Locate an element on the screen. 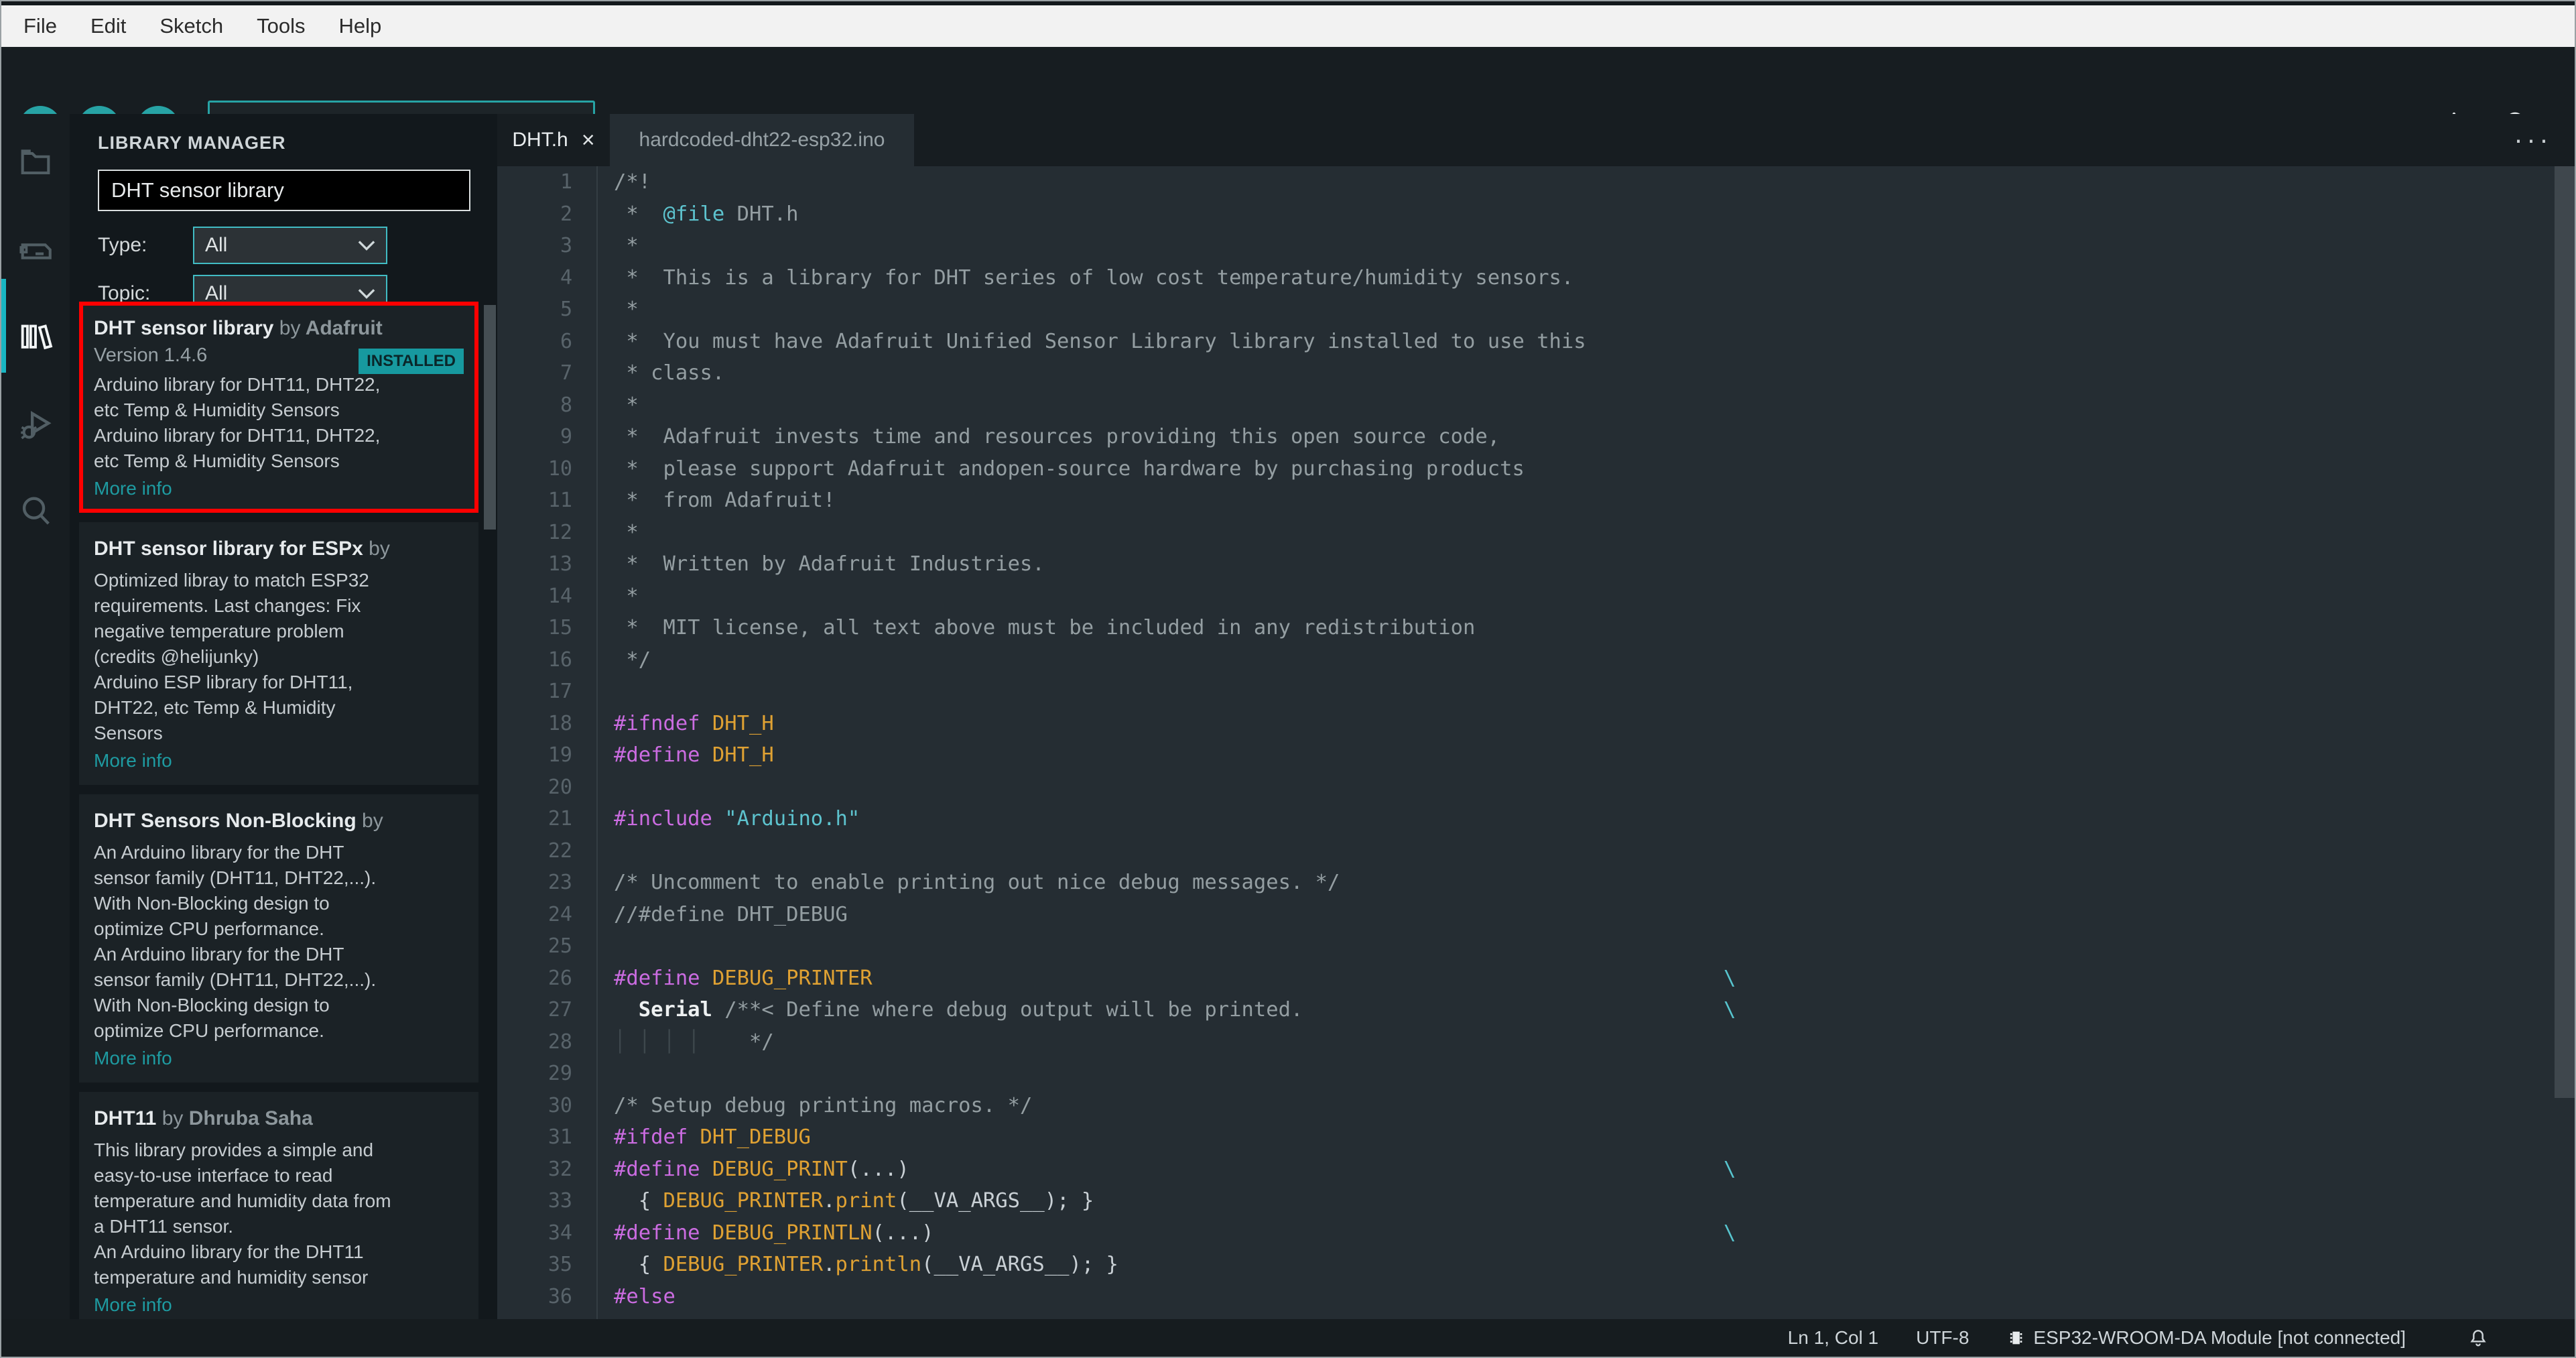 This screenshot has height=1358, width=2576. code-line: 1/*! is located at coordinates (1536, 182).